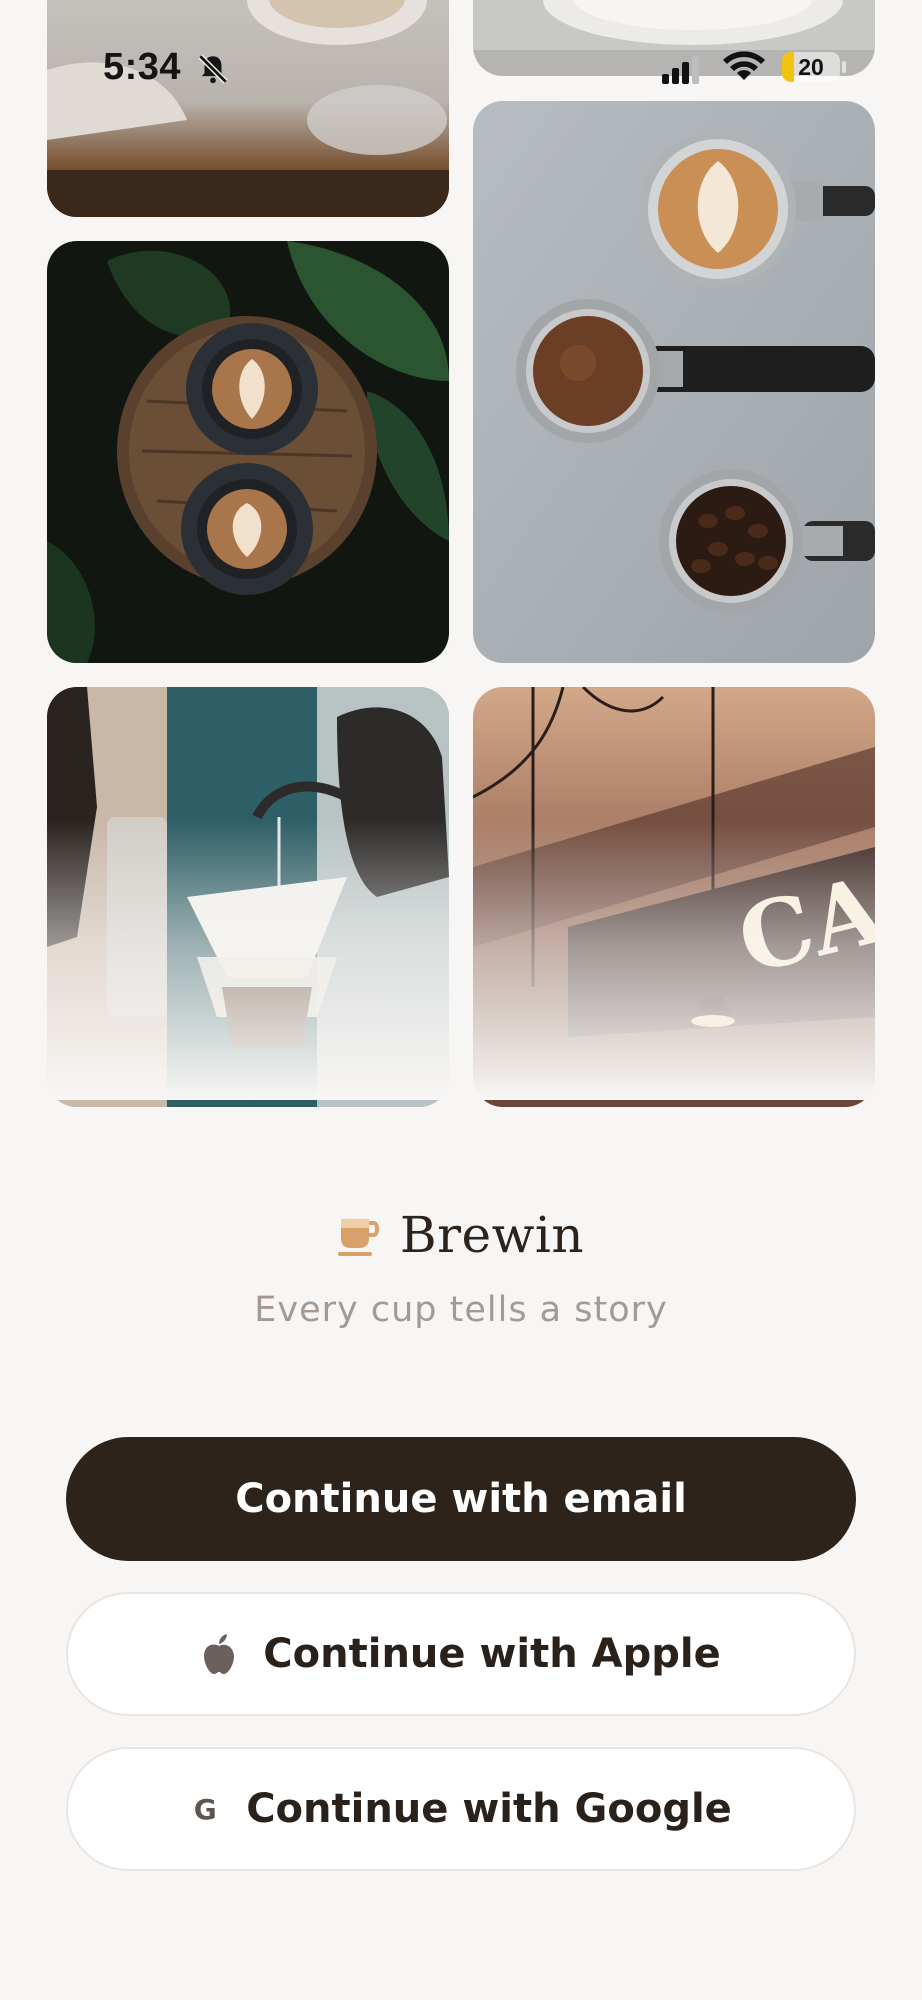  I want to click on continue-email-label: Continue with email, so click(461, 1499).